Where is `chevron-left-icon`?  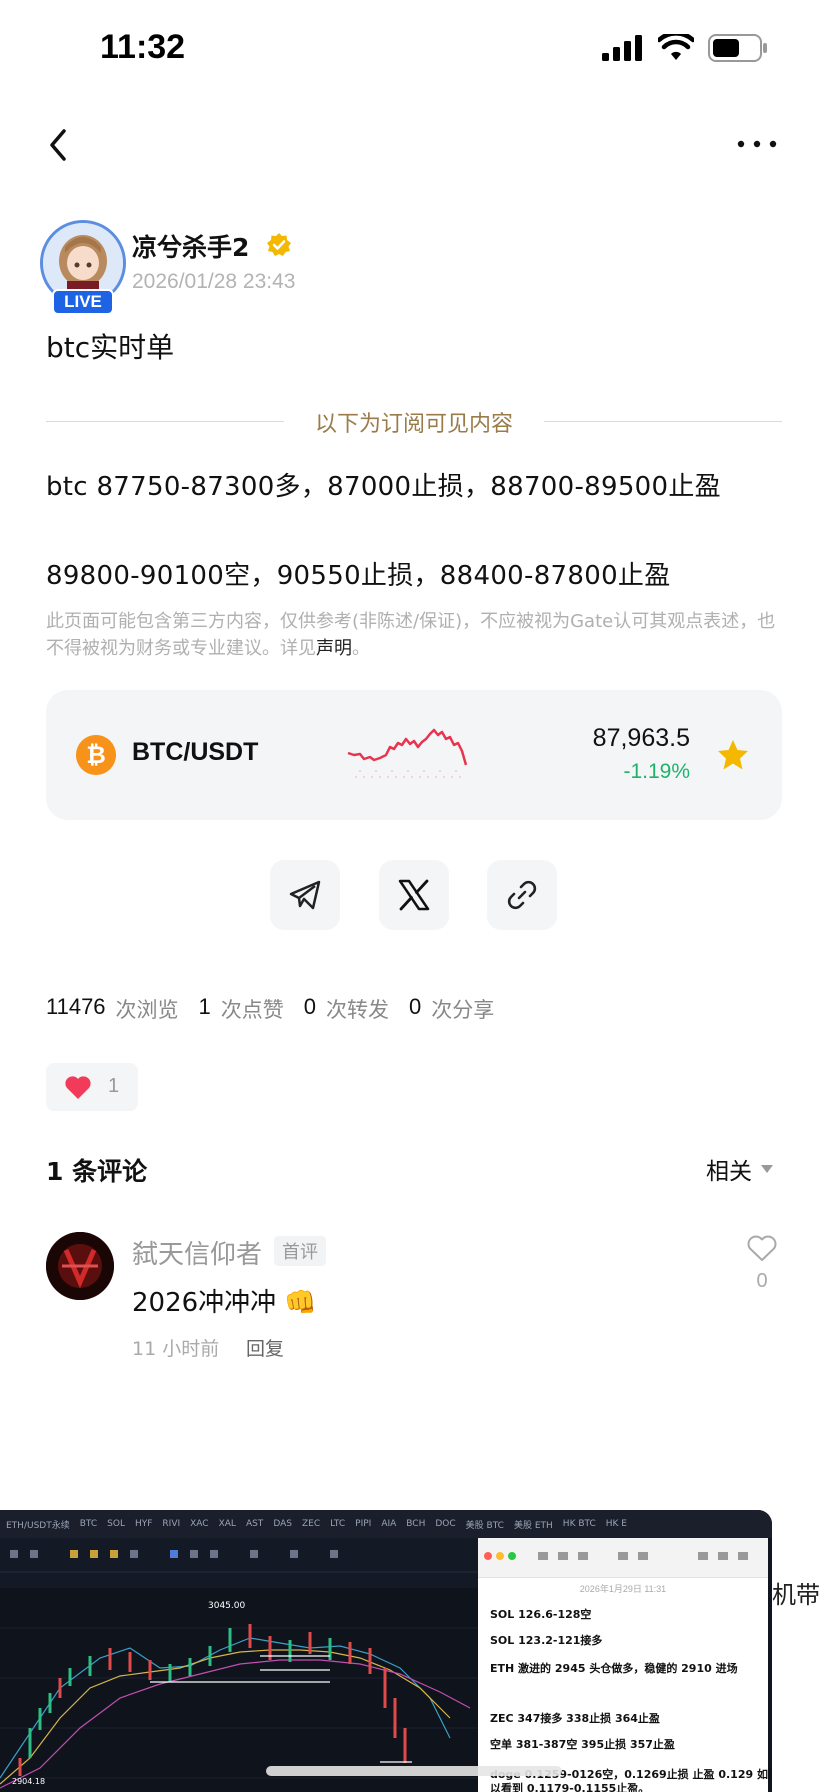
chevron-left-icon is located at coordinates (59, 145).